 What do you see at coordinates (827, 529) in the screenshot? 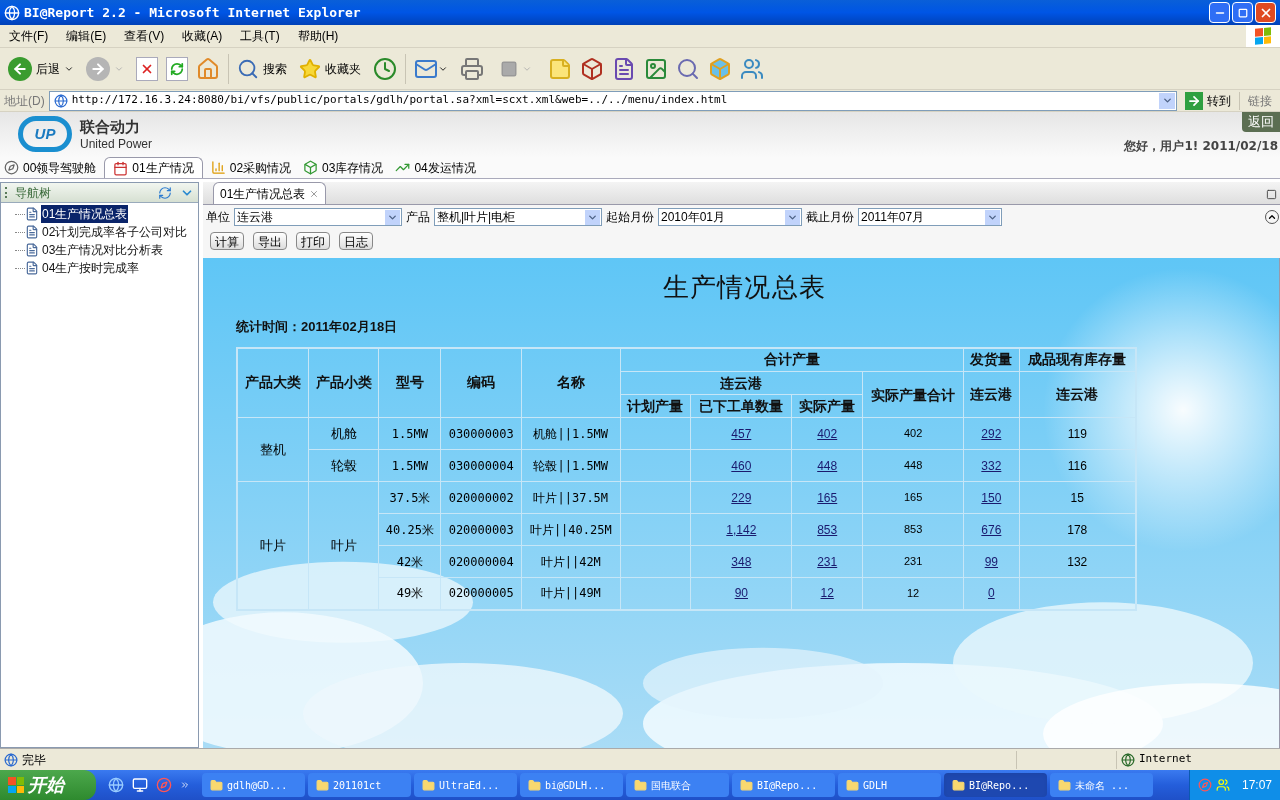
I see `table-link: 853` at bounding box center [827, 529].